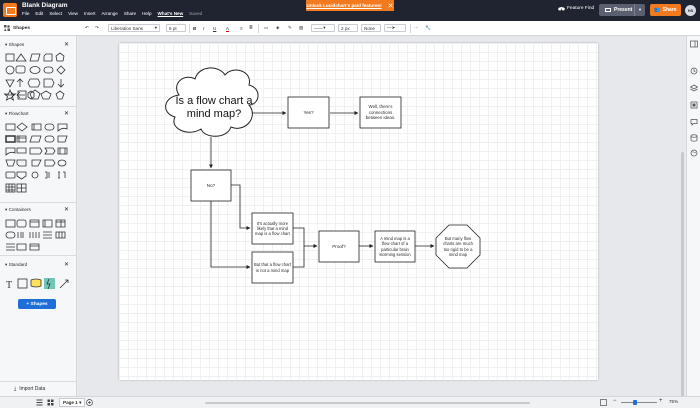 The height and width of the screenshot is (408, 700). What do you see at coordinates (171, 13) in the screenshot?
I see `menu-whats-new: What's New` at bounding box center [171, 13].